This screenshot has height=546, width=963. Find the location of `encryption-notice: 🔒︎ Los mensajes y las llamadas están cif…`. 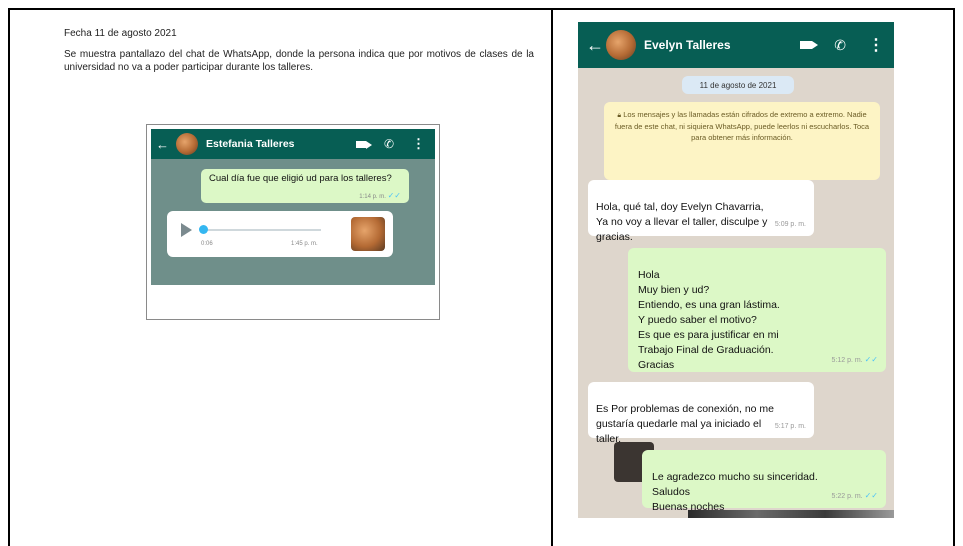

encryption-notice: 🔒︎ Los mensajes y las llamadas están cif… is located at coordinates (742, 141).